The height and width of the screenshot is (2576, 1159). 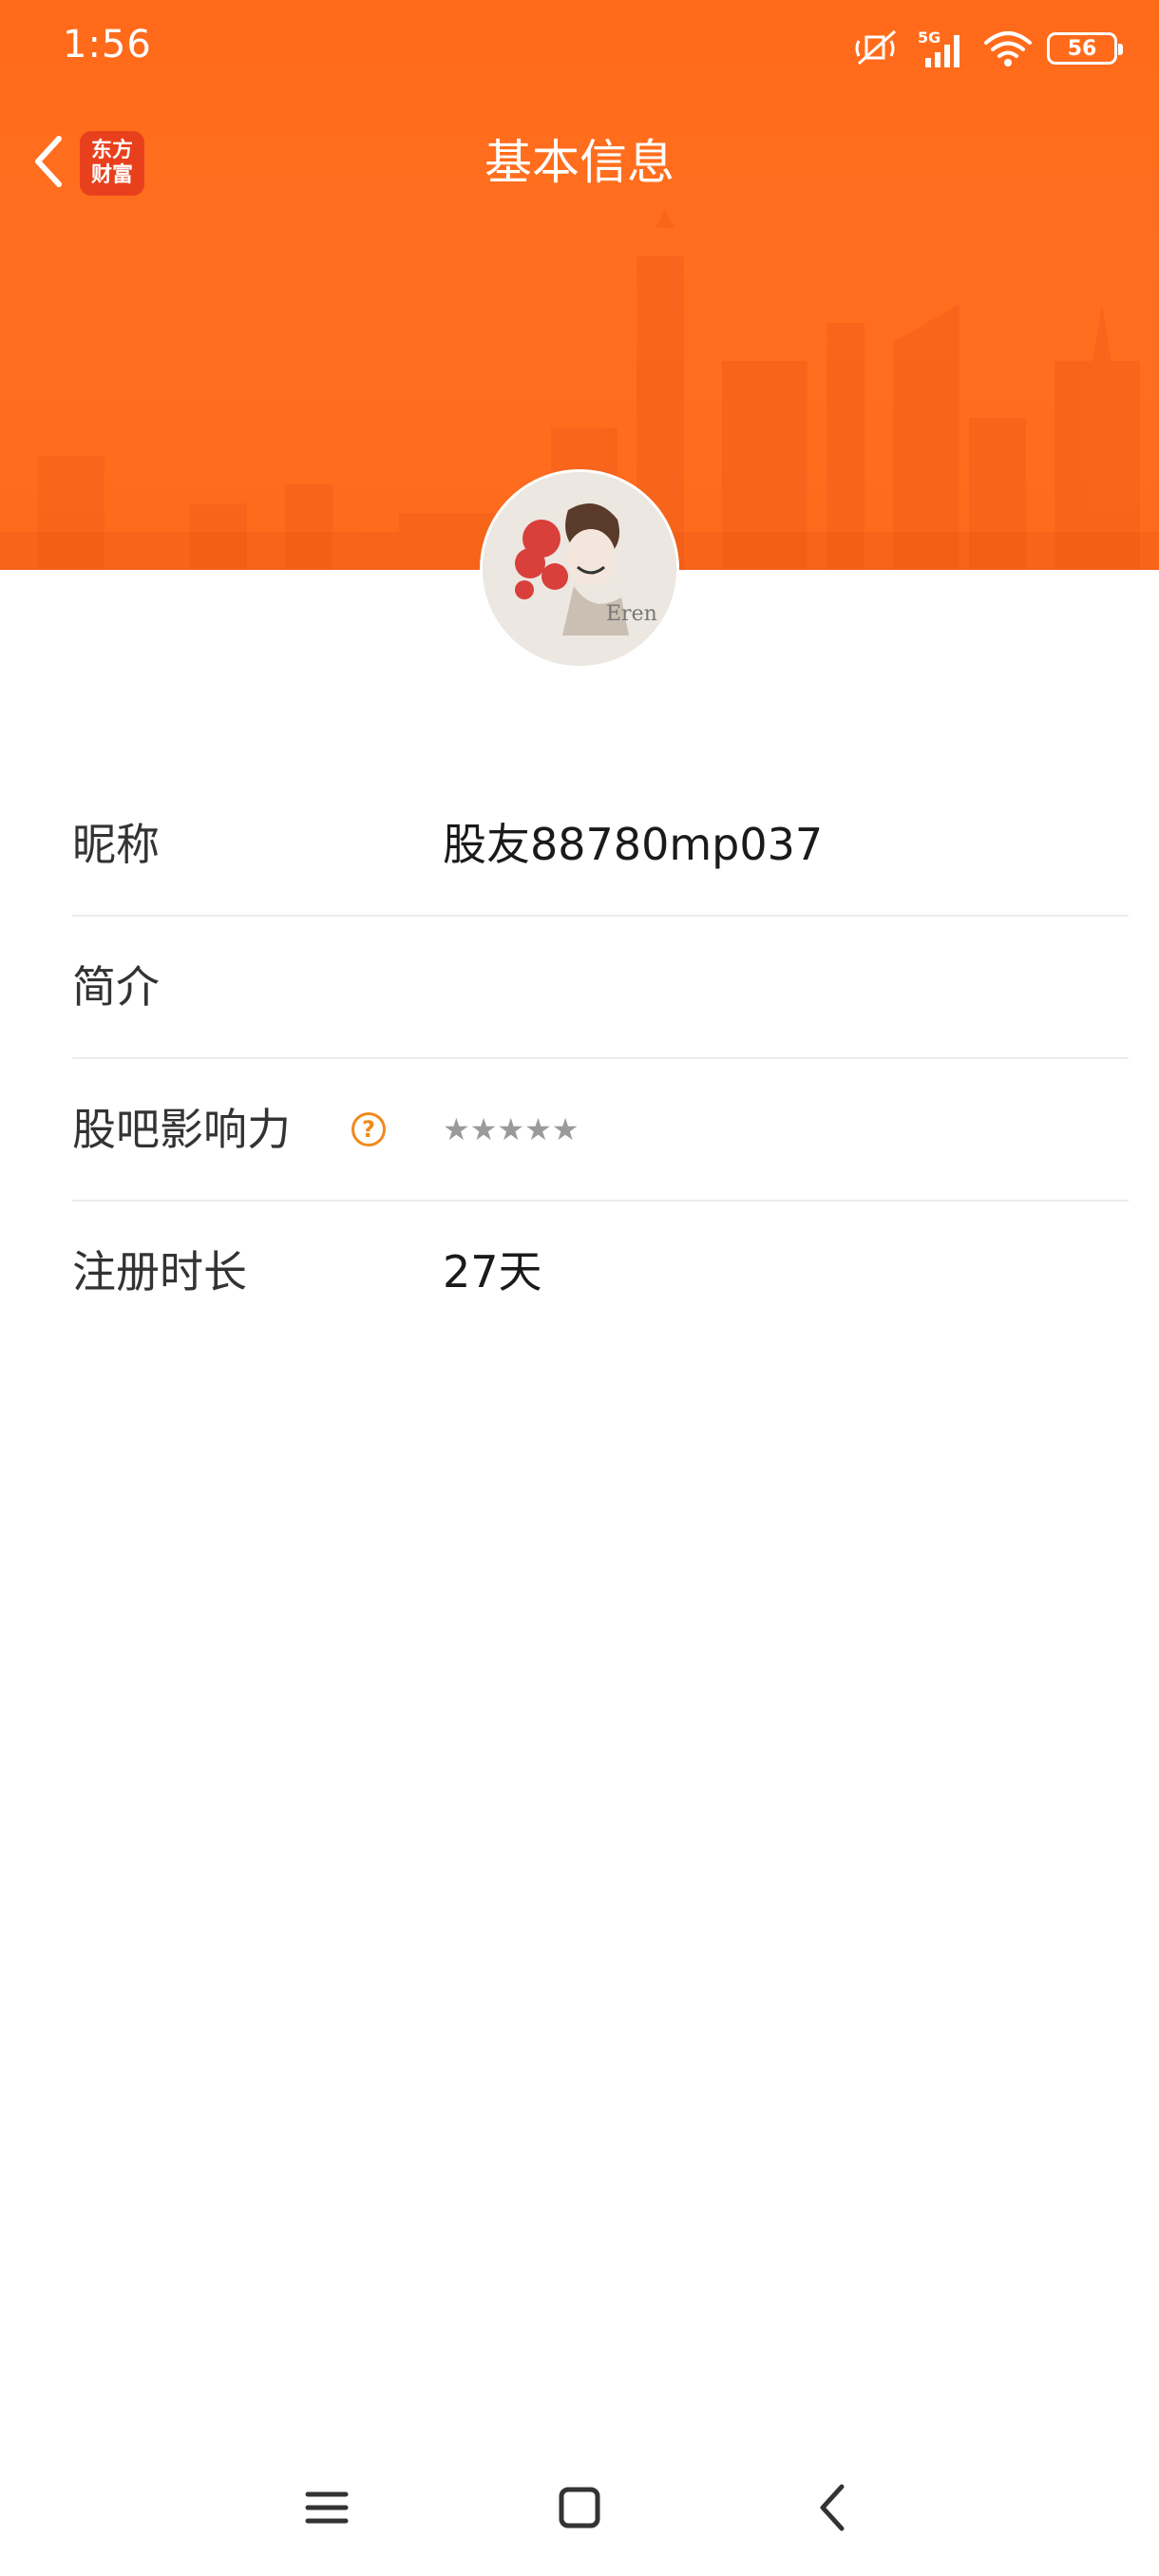 I want to click on influence-row: 股吧影响力 ? ★★★★★, so click(x=600, y=1130).